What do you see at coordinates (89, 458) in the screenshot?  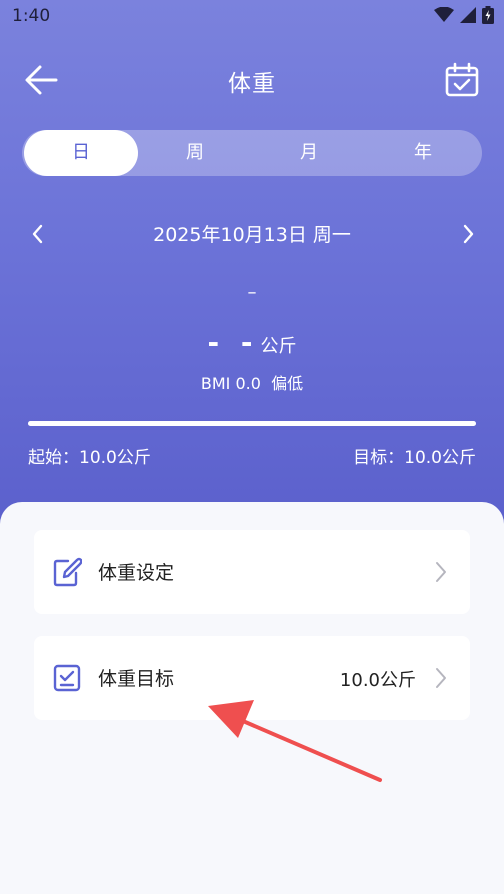 I see `start-weight-label: 起始：10.0公斤` at bounding box center [89, 458].